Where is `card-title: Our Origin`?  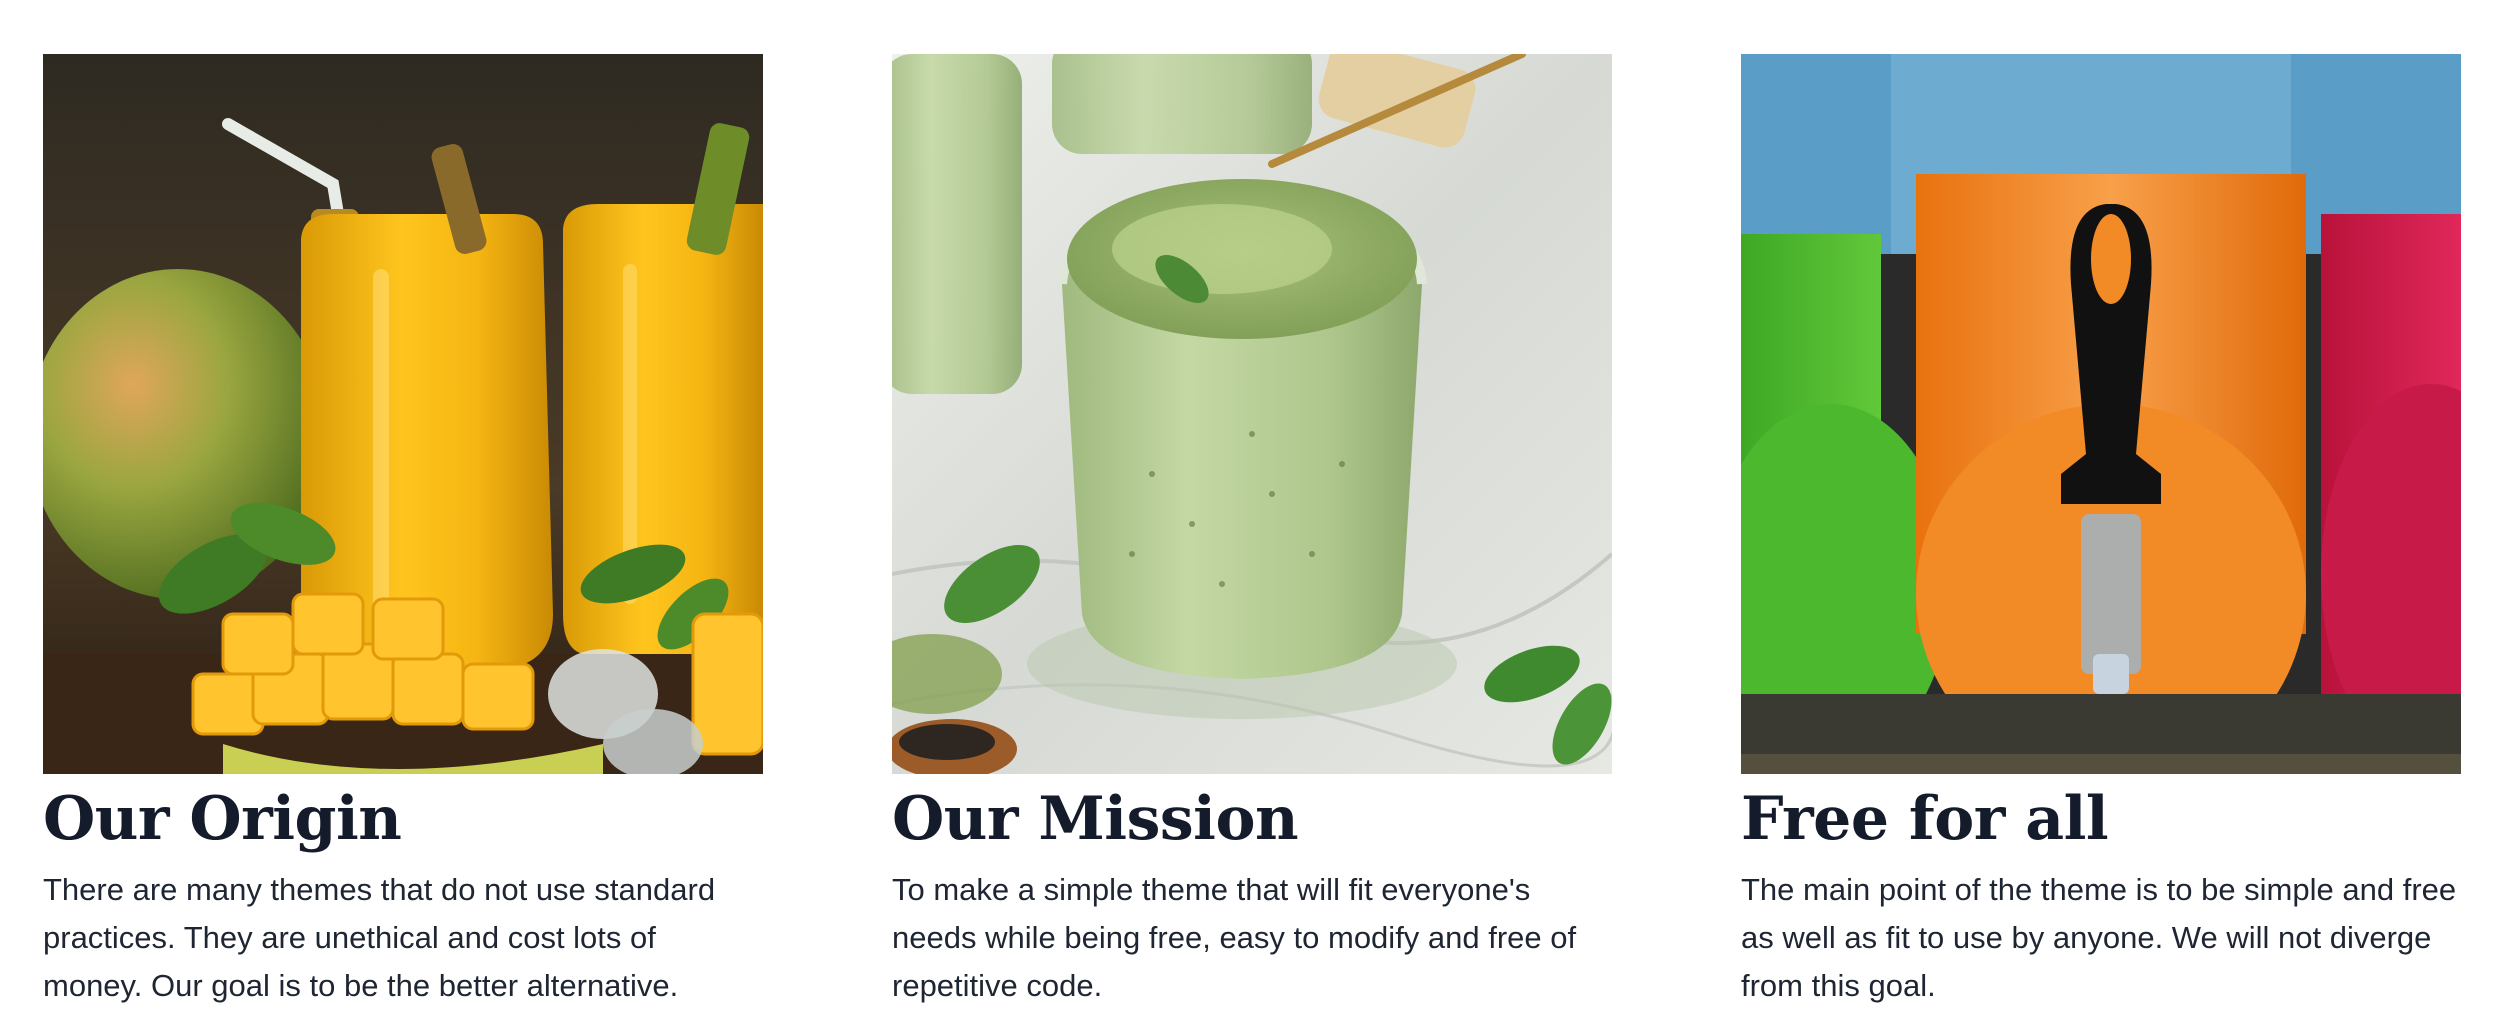
card-title: Our Origin is located at coordinates (222, 819).